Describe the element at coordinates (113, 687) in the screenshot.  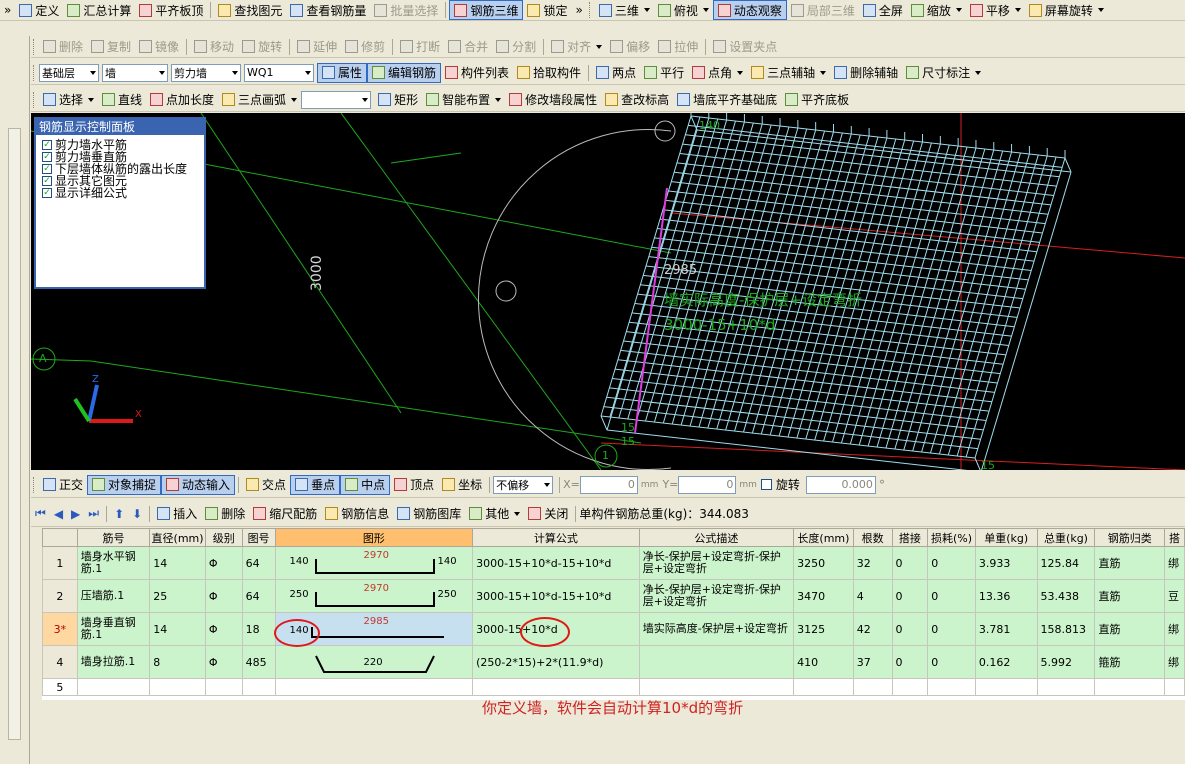
I see `cell-name` at that location.